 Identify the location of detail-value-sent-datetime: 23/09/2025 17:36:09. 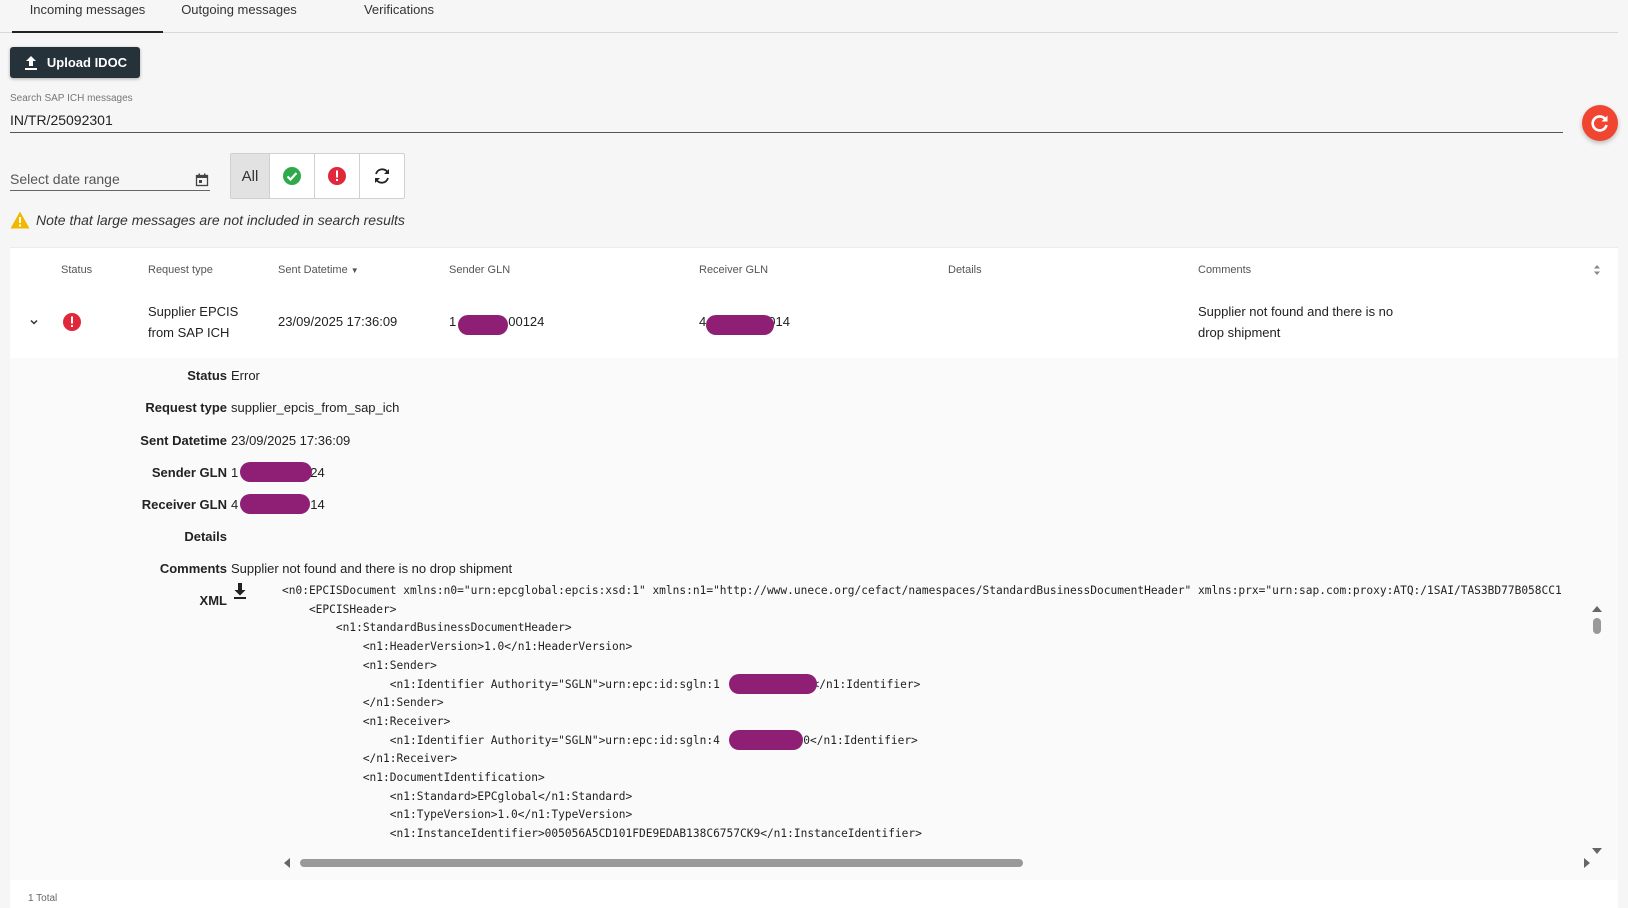
(291, 440).